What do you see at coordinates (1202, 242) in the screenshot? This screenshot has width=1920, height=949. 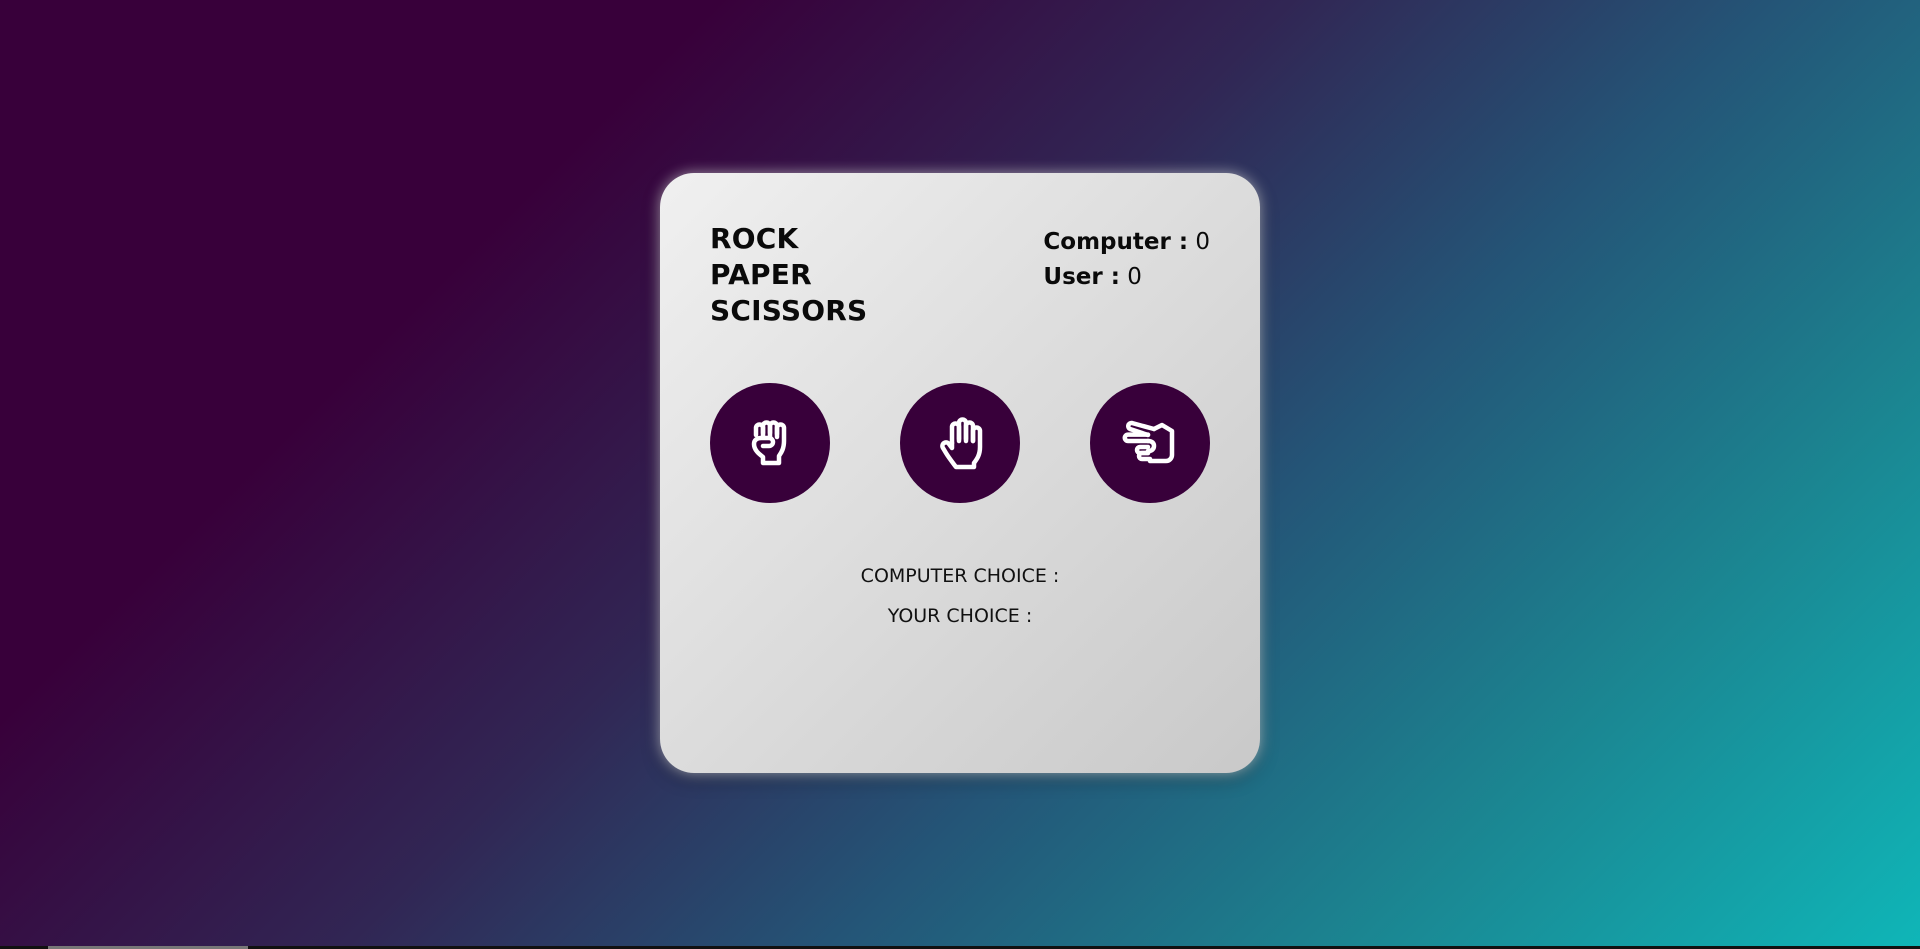 I see `computer-score-value: 0` at bounding box center [1202, 242].